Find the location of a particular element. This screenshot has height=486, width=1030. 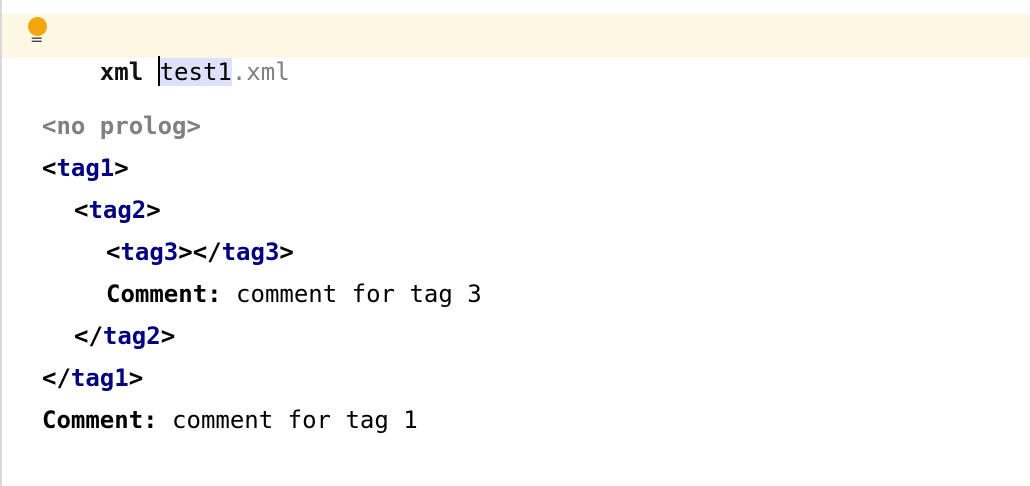

editor-line-close-tag1: </tag1> is located at coordinates (93, 378).